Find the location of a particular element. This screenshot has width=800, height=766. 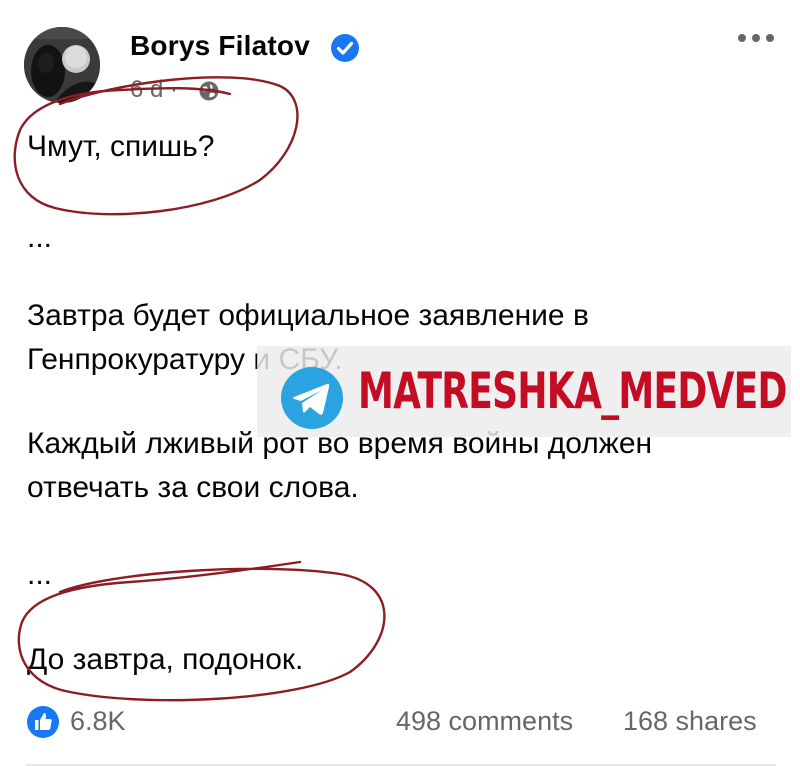

avatar is located at coordinates (62, 65).